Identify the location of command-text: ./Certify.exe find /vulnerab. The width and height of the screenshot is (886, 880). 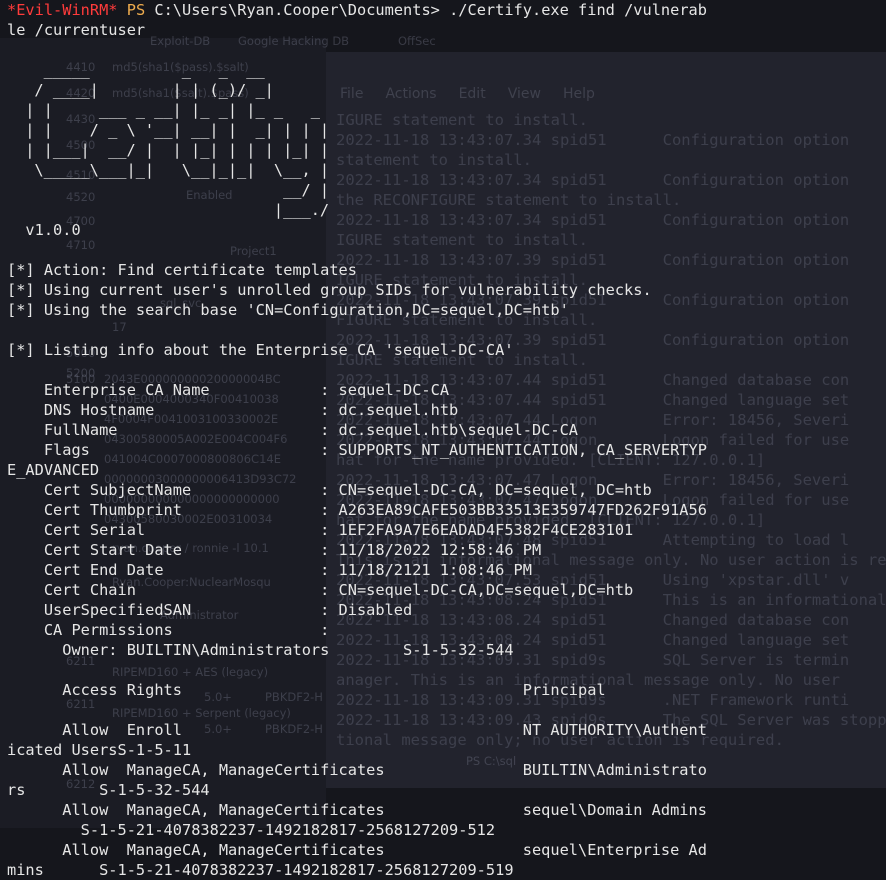
(578, 10).